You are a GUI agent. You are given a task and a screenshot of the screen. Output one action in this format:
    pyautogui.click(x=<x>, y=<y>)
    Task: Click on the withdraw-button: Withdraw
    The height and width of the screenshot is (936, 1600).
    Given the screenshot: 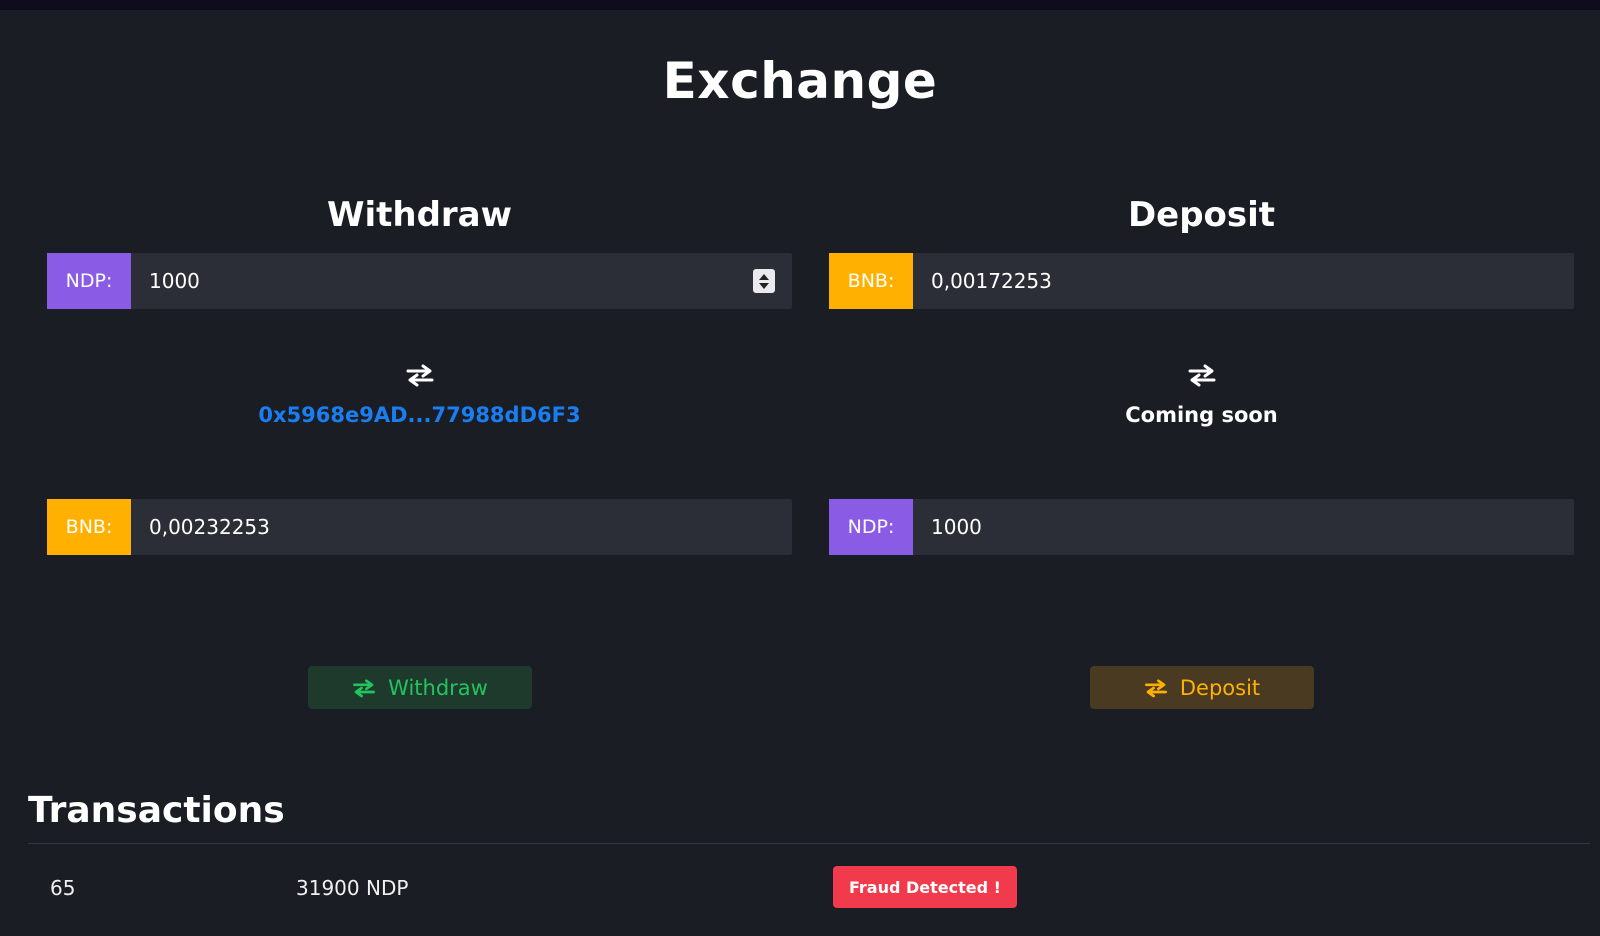 What is the action you would take?
    pyautogui.click(x=420, y=687)
    